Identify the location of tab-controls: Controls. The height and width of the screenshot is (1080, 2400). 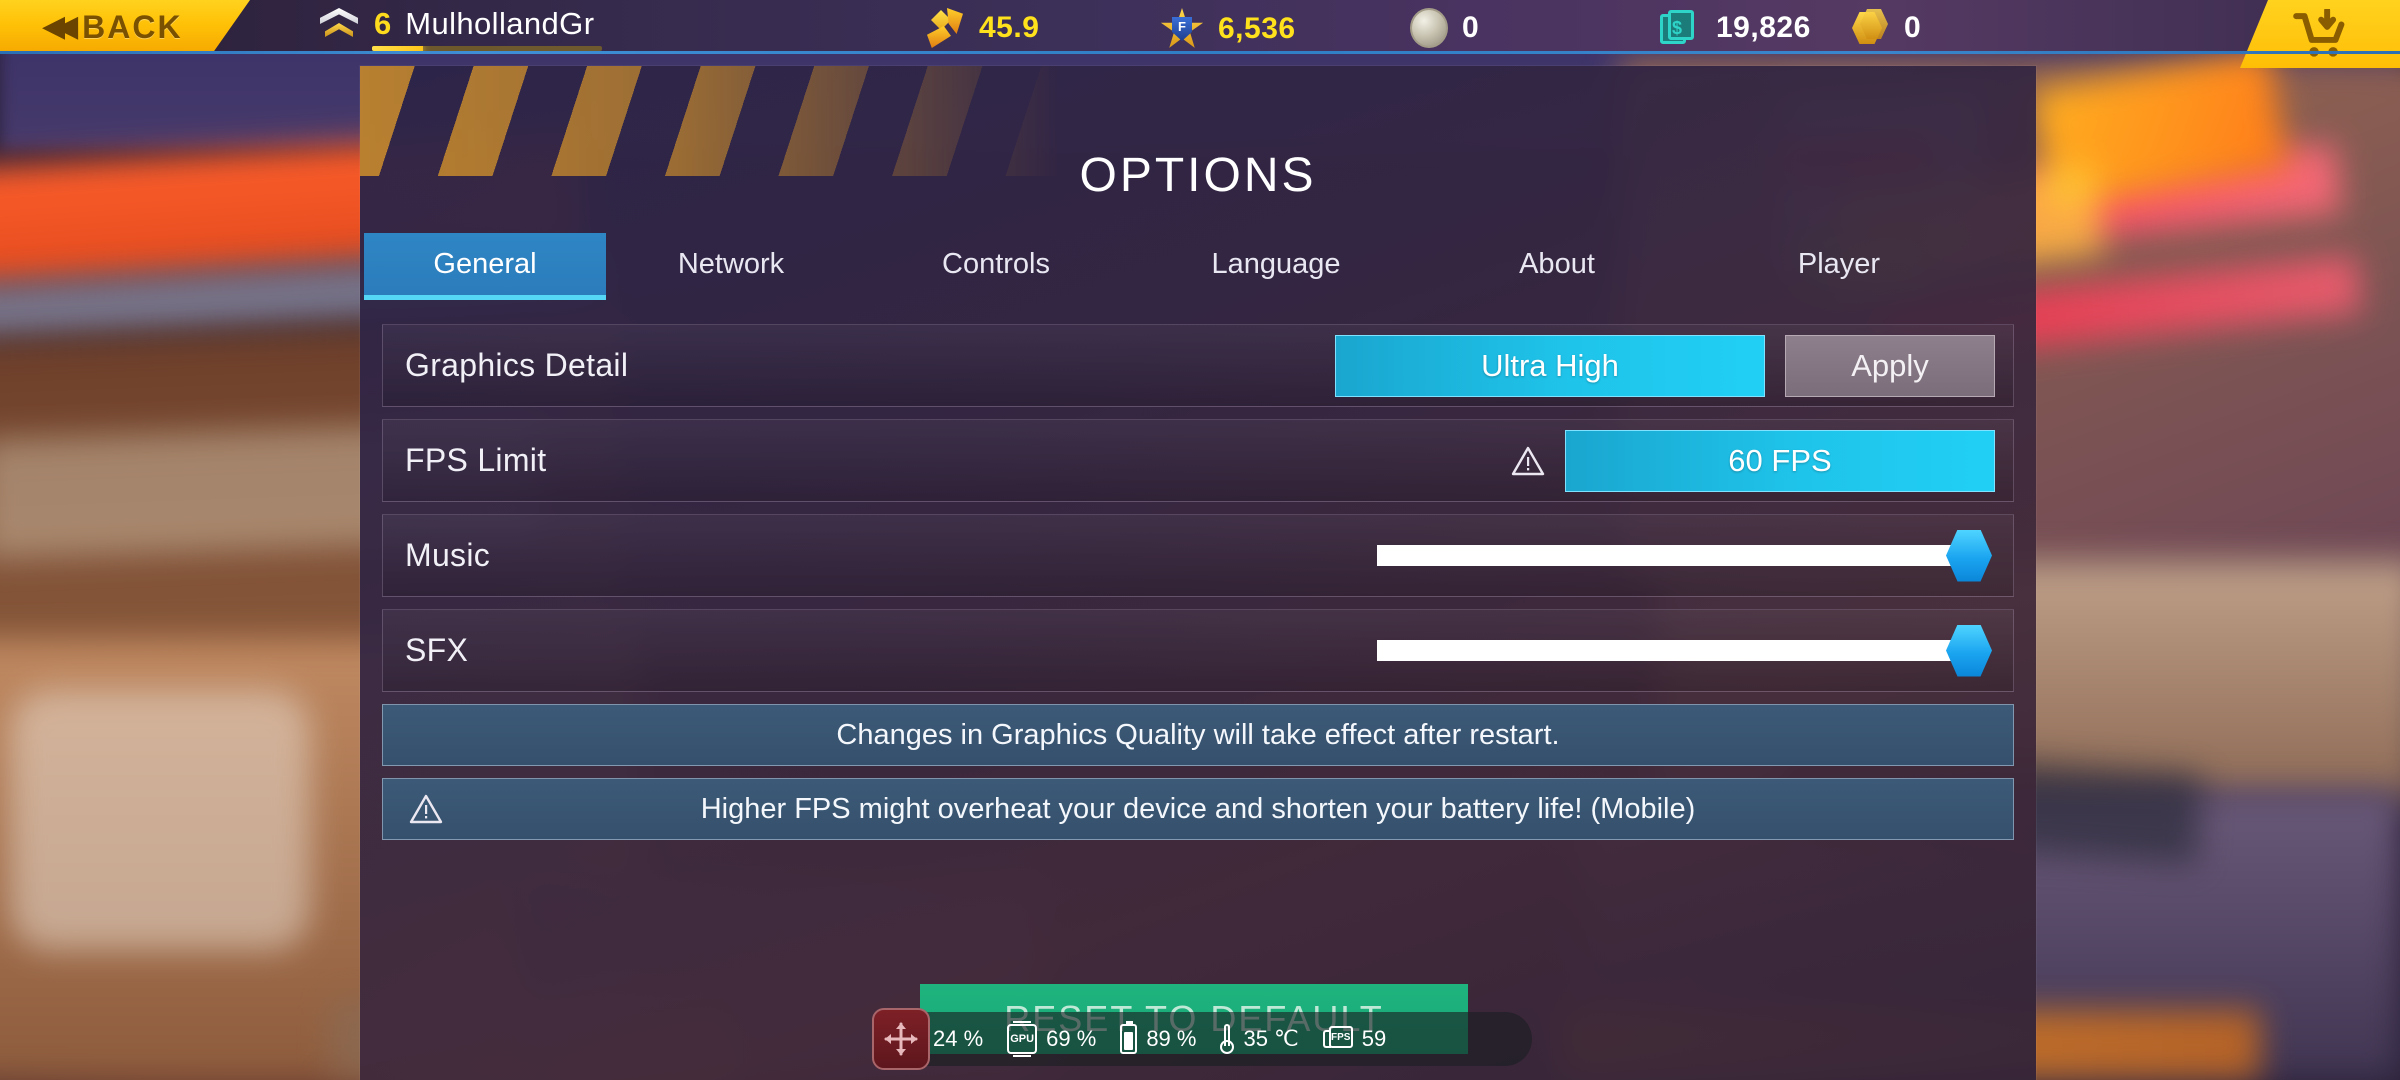
(996, 264).